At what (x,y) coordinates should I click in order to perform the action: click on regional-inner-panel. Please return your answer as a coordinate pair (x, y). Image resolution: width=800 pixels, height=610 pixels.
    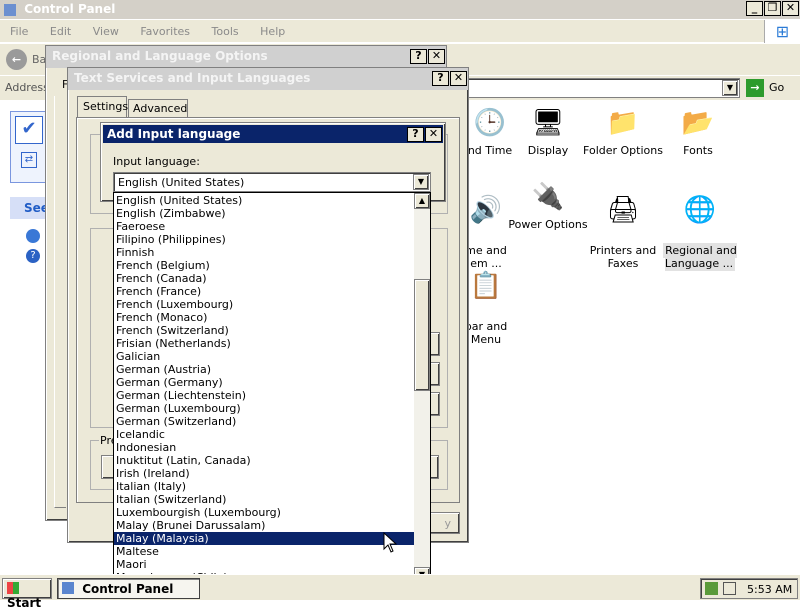
    Looking at the image, I should click on (60, 302).